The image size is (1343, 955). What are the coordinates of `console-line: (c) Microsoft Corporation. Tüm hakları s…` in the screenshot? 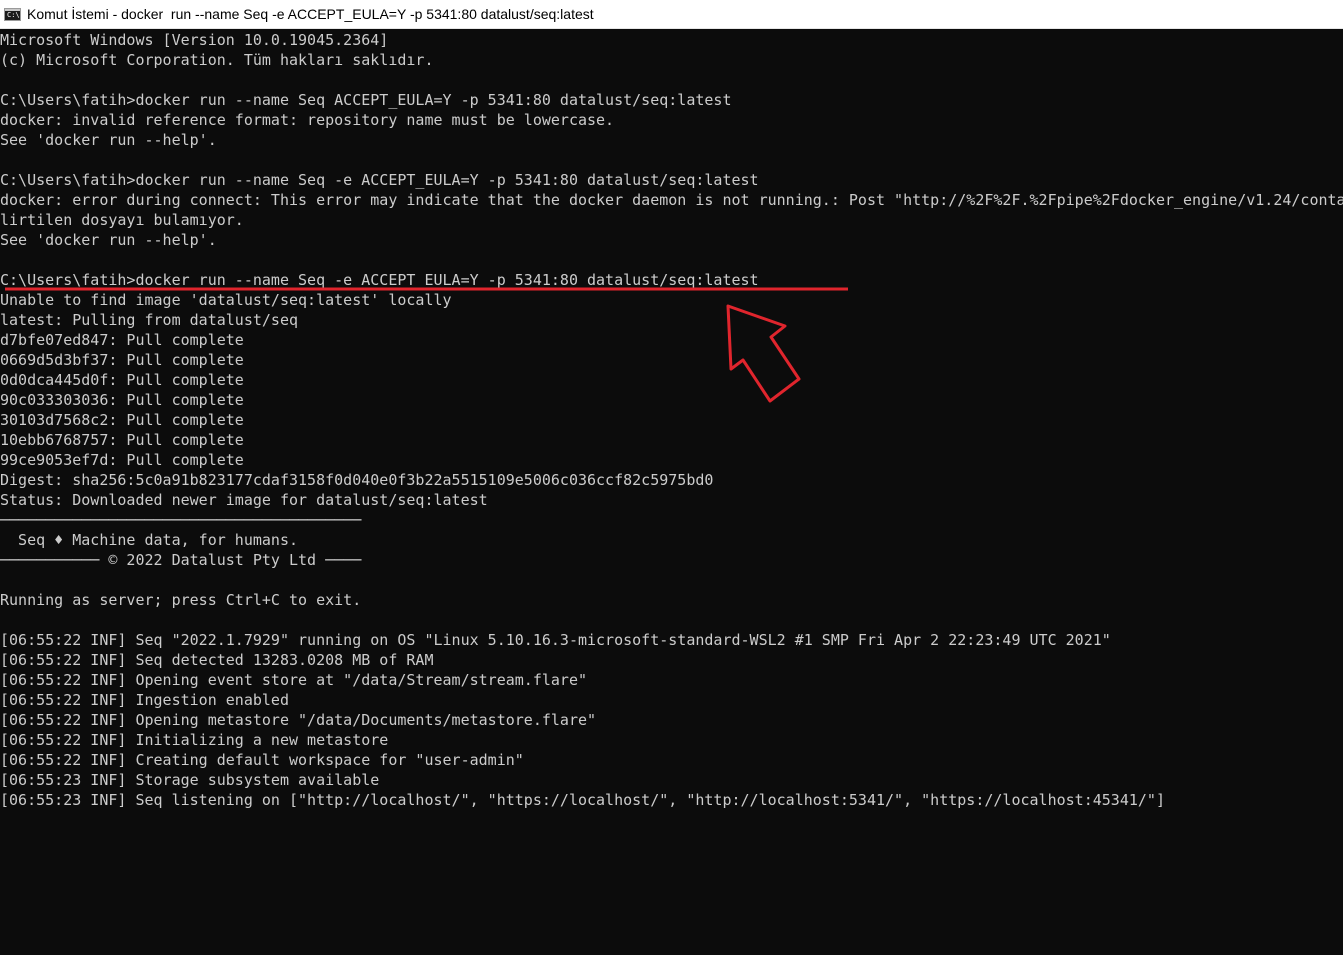 It's located at (217, 60).